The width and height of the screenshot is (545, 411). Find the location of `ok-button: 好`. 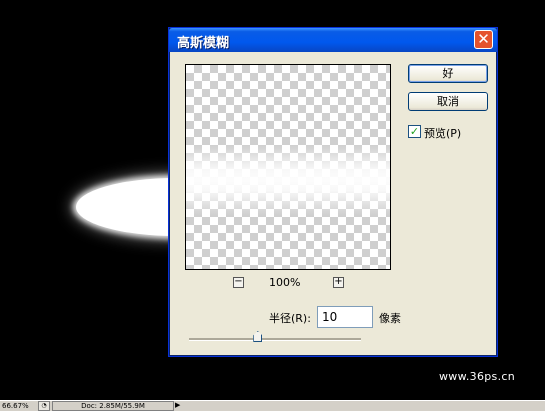

ok-button: 好 is located at coordinates (448, 73).